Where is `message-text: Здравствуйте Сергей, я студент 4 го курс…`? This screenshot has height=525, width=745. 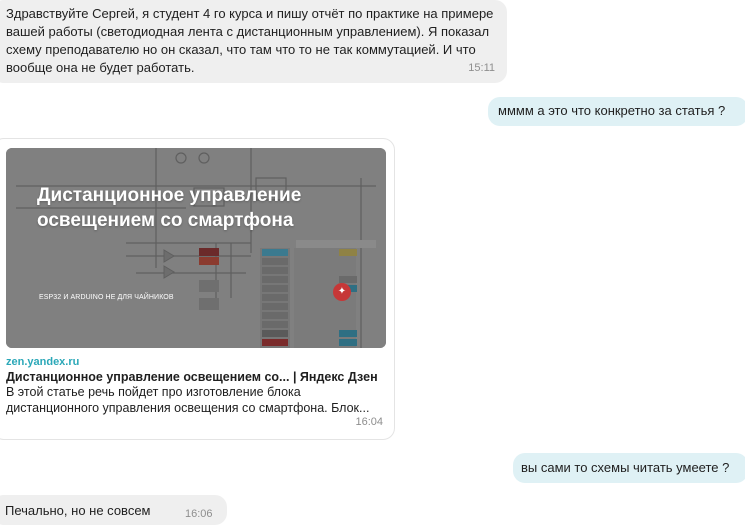
message-text: Здравствуйте Сергей, я студент 4 го курс… is located at coordinates (250, 40).